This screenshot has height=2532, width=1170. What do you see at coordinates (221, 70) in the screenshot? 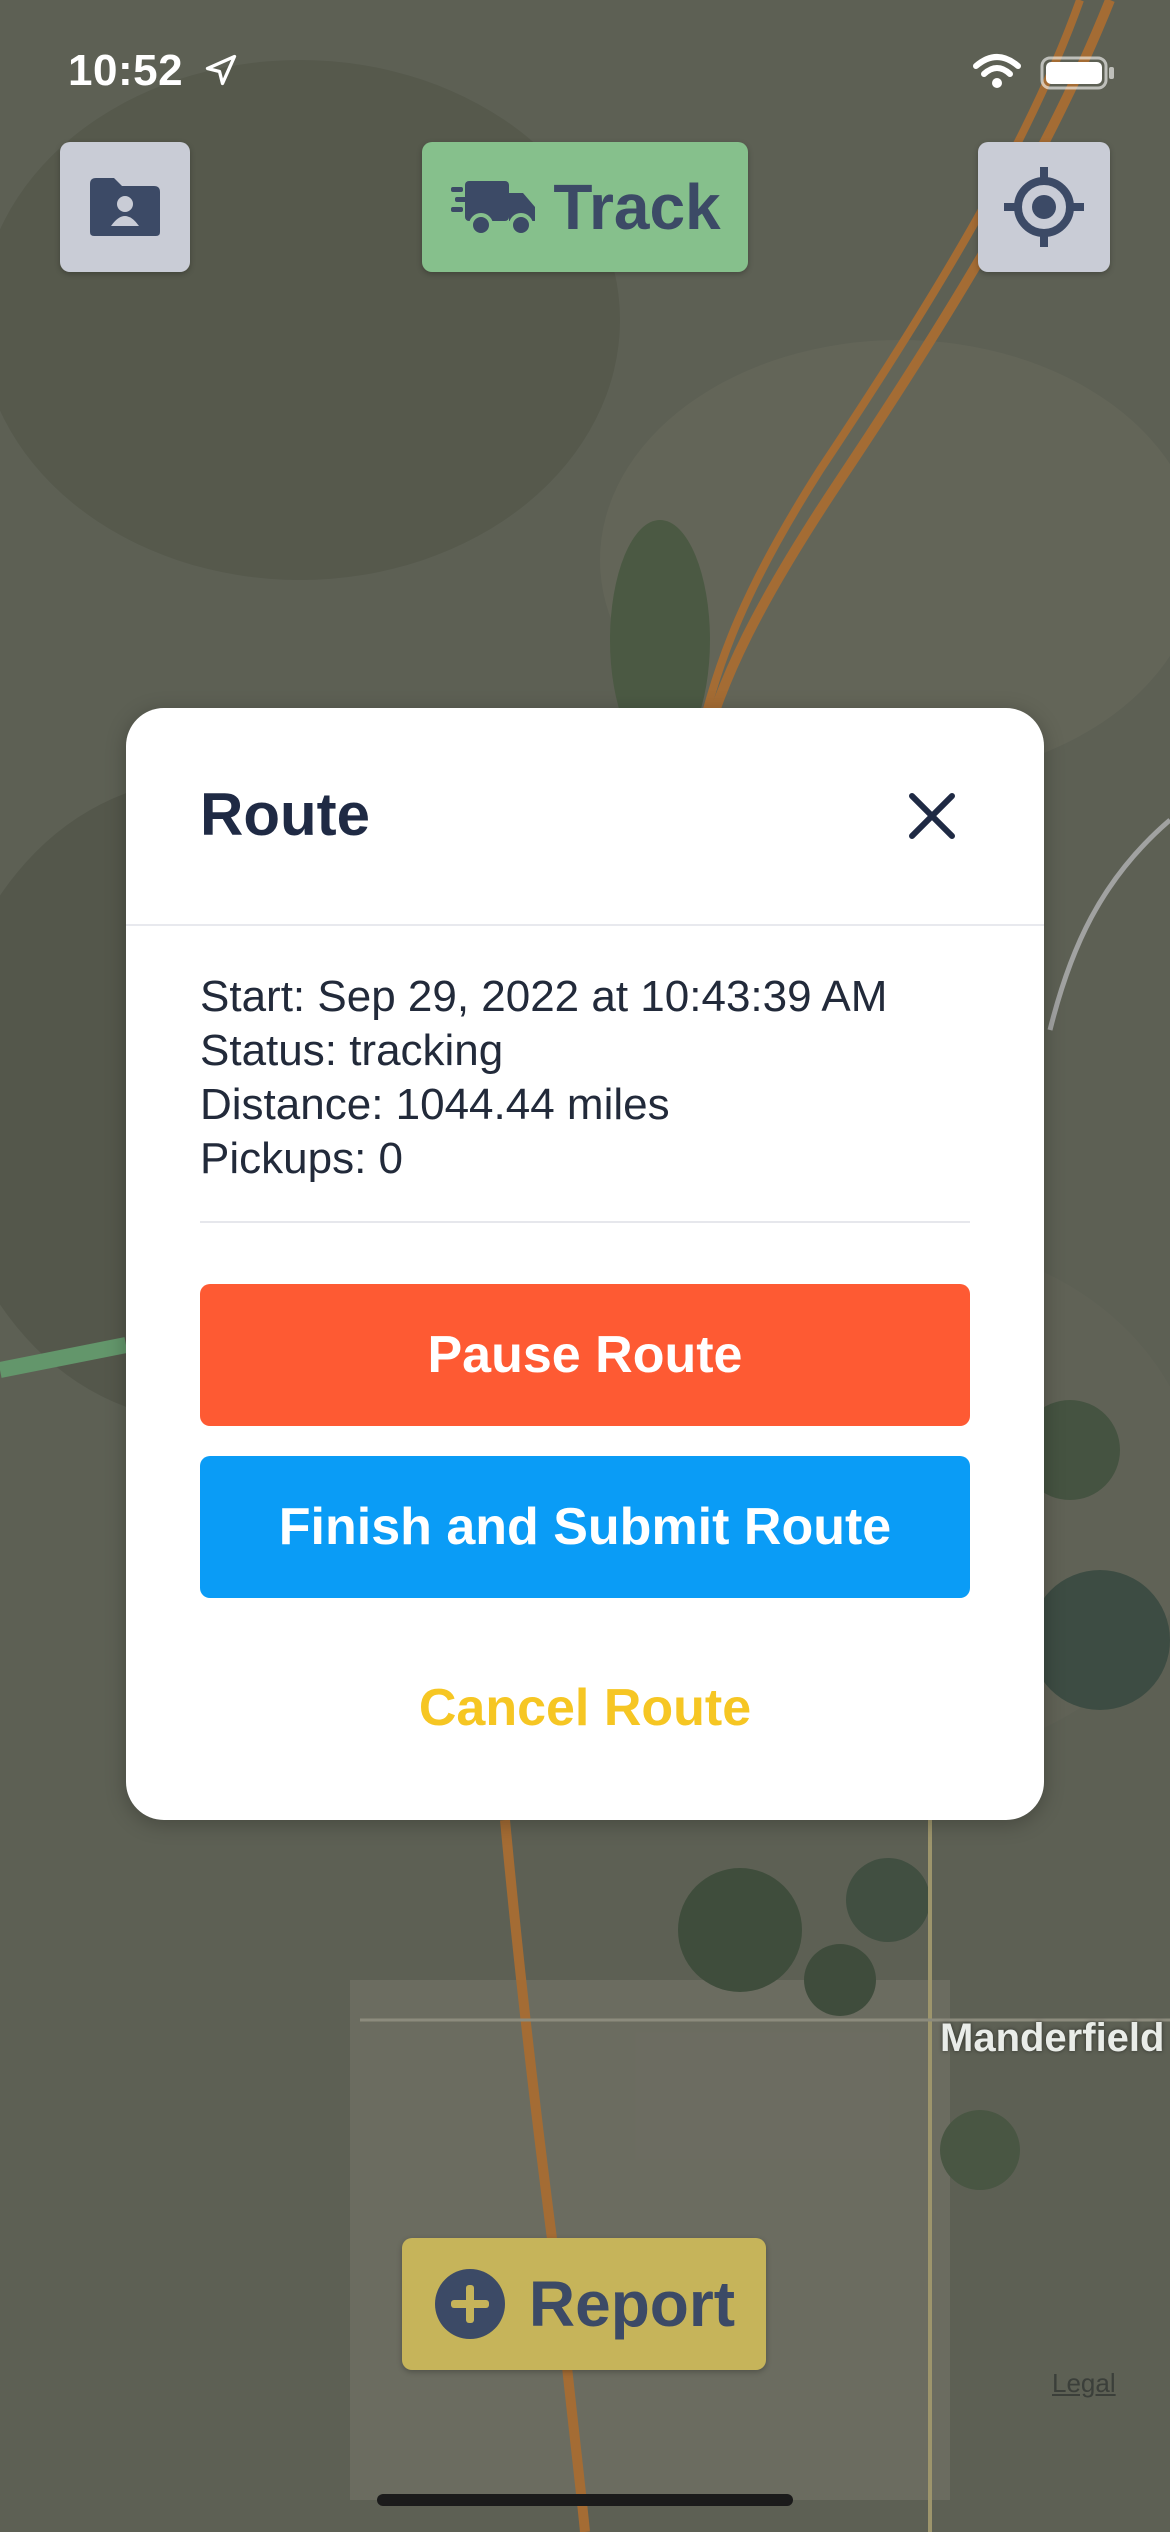
I see `location-arrow-icon` at bounding box center [221, 70].